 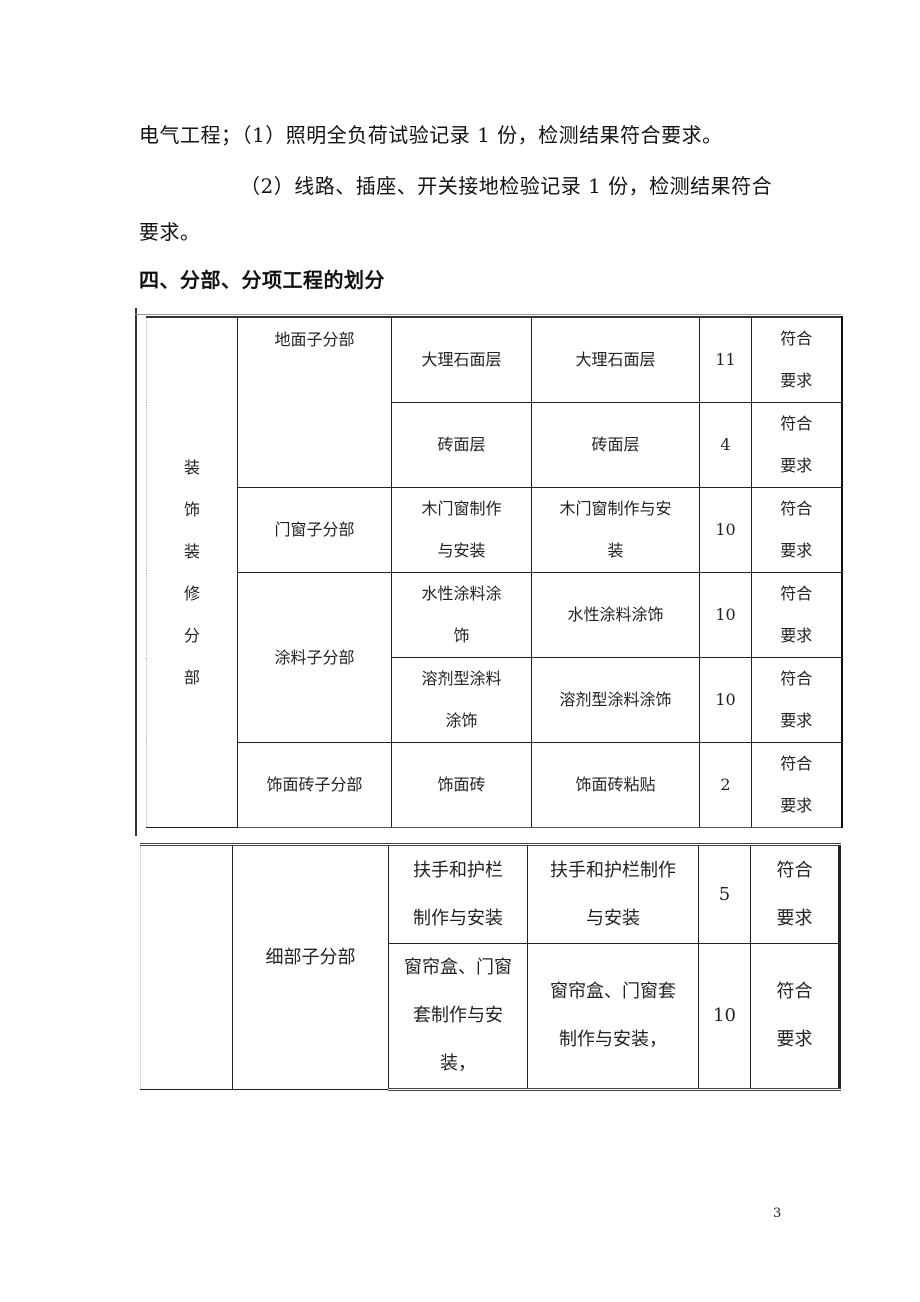 I want to click on table-row: 饰面砖子分部 饰面砖 饰面砖粘贴 2 符合 要求, so click(x=495, y=785).